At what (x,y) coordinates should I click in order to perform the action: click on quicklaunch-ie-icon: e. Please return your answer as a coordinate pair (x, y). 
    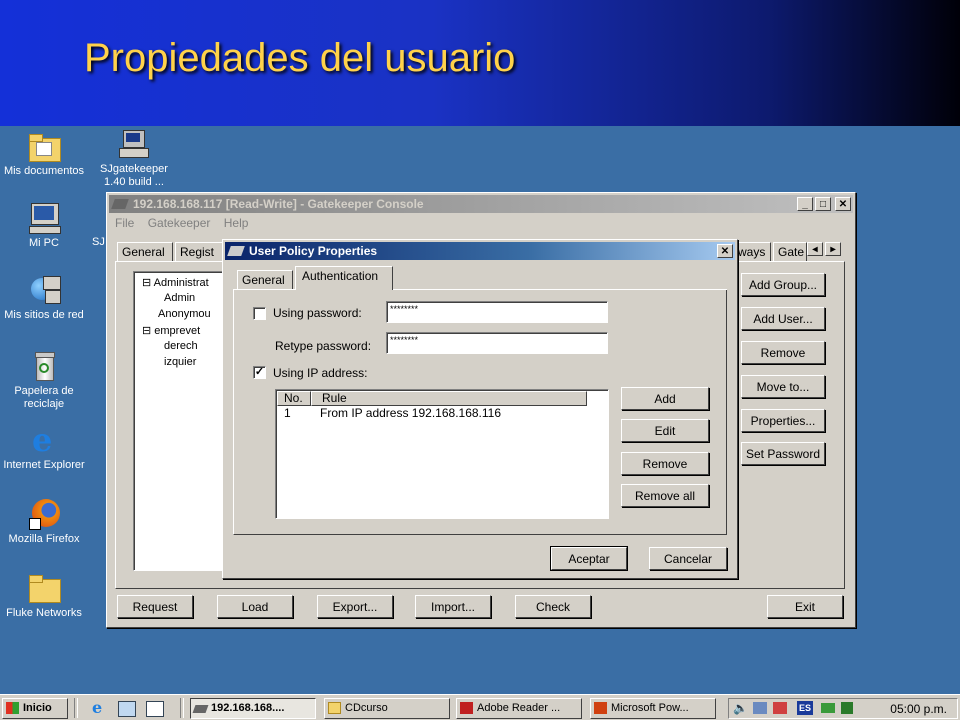
    Looking at the image, I should click on (100, 708).